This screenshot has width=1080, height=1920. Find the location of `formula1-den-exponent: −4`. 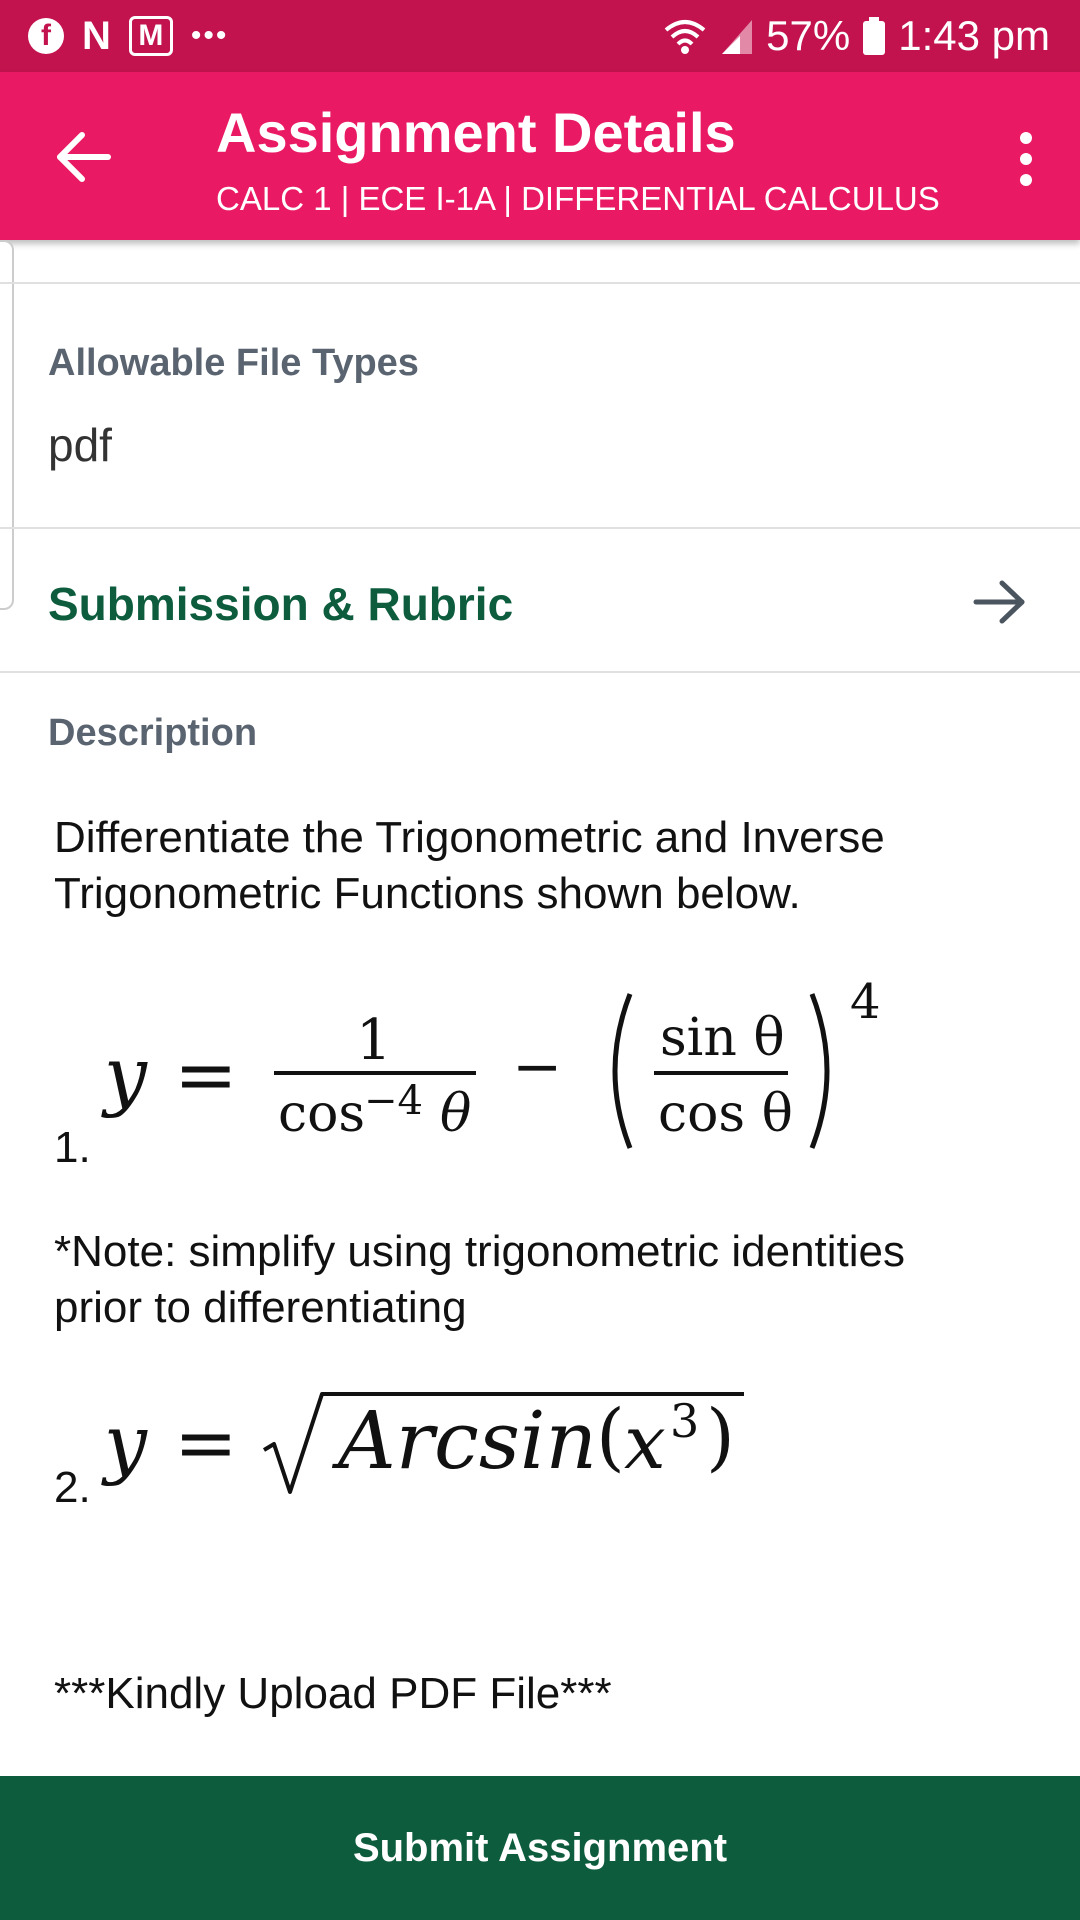

formula1-den-exponent: −4 is located at coordinates (393, 1101).